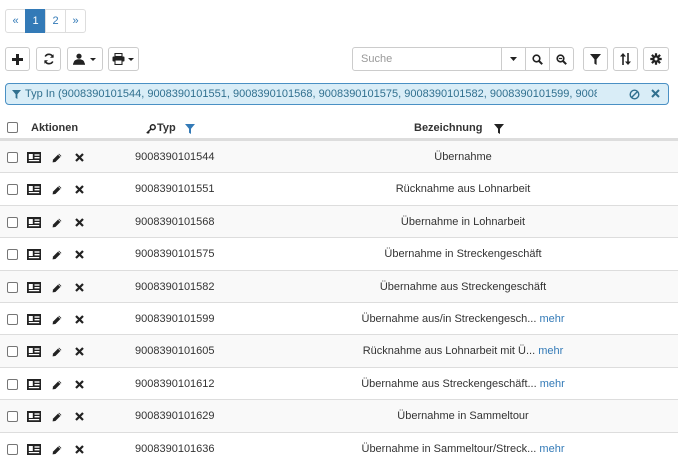  I want to click on column-filter-icon, so click(499, 129).